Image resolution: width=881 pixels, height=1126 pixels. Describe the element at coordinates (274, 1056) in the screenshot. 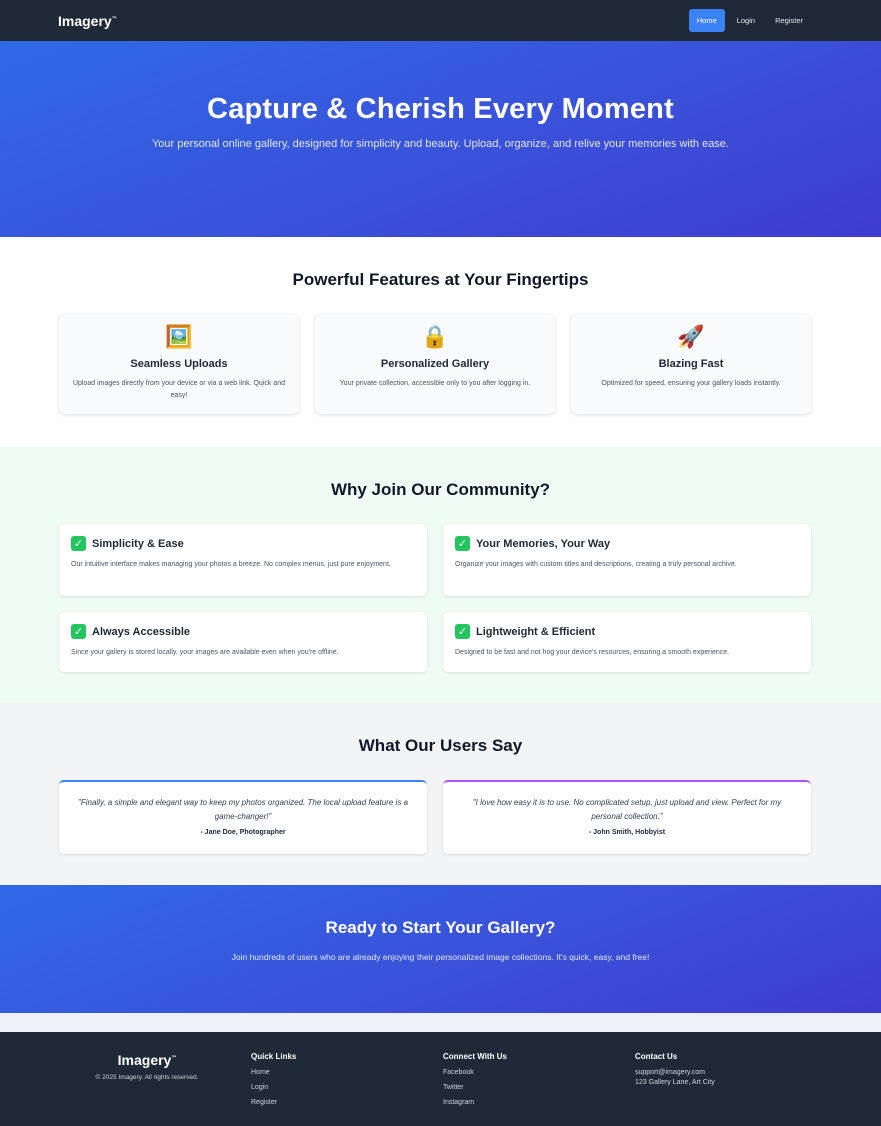

I see `footer-quick-links-title: Quick Links` at that location.